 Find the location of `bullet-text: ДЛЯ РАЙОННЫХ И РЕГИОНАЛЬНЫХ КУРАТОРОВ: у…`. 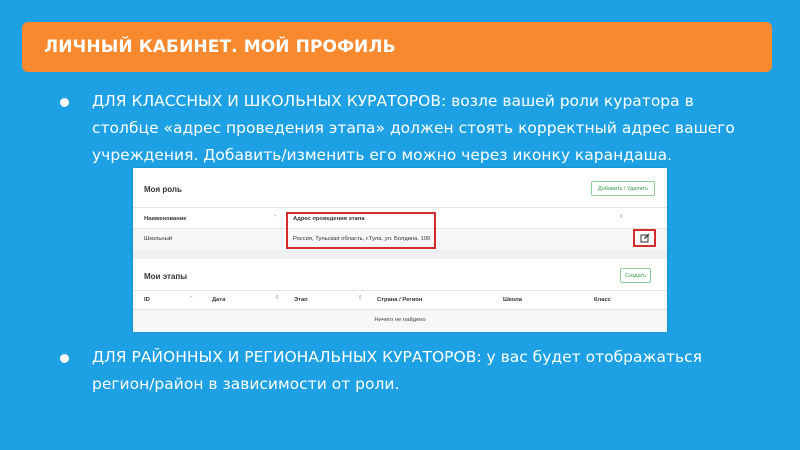

bullet-text: ДЛЯ РАЙОННЫХ И РЕГИОНАЛЬНЫХ КУРАТОРОВ: у… is located at coordinates (397, 370).